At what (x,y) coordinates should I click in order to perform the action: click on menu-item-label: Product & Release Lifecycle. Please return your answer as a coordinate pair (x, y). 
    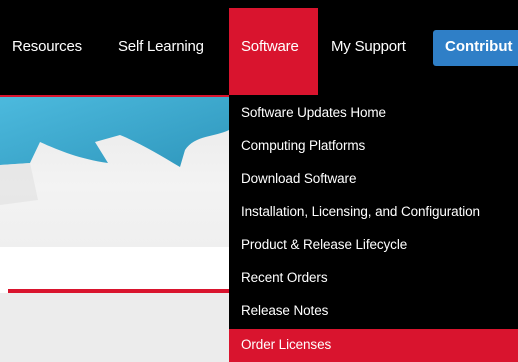
    Looking at the image, I should click on (324, 244).